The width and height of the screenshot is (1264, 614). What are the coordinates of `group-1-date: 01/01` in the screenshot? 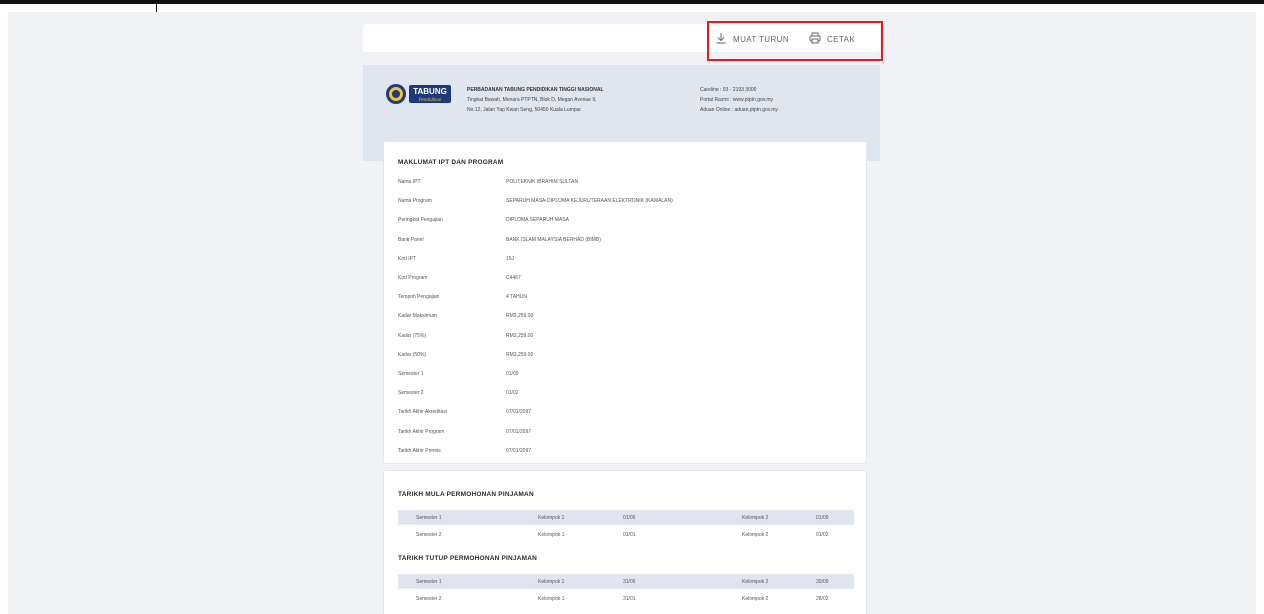 It's located at (629, 535).